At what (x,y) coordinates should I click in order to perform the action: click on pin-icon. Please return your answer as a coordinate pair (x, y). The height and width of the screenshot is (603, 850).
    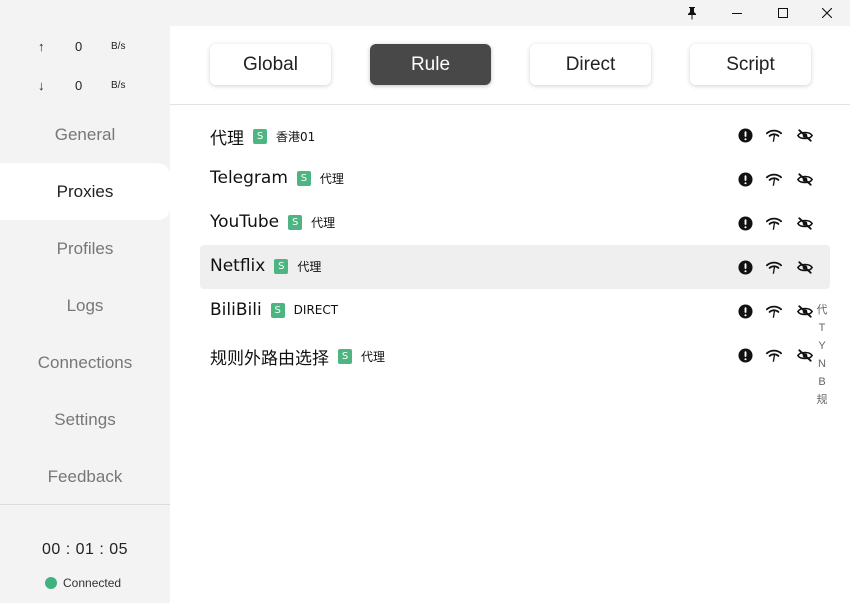
    Looking at the image, I should click on (692, 13).